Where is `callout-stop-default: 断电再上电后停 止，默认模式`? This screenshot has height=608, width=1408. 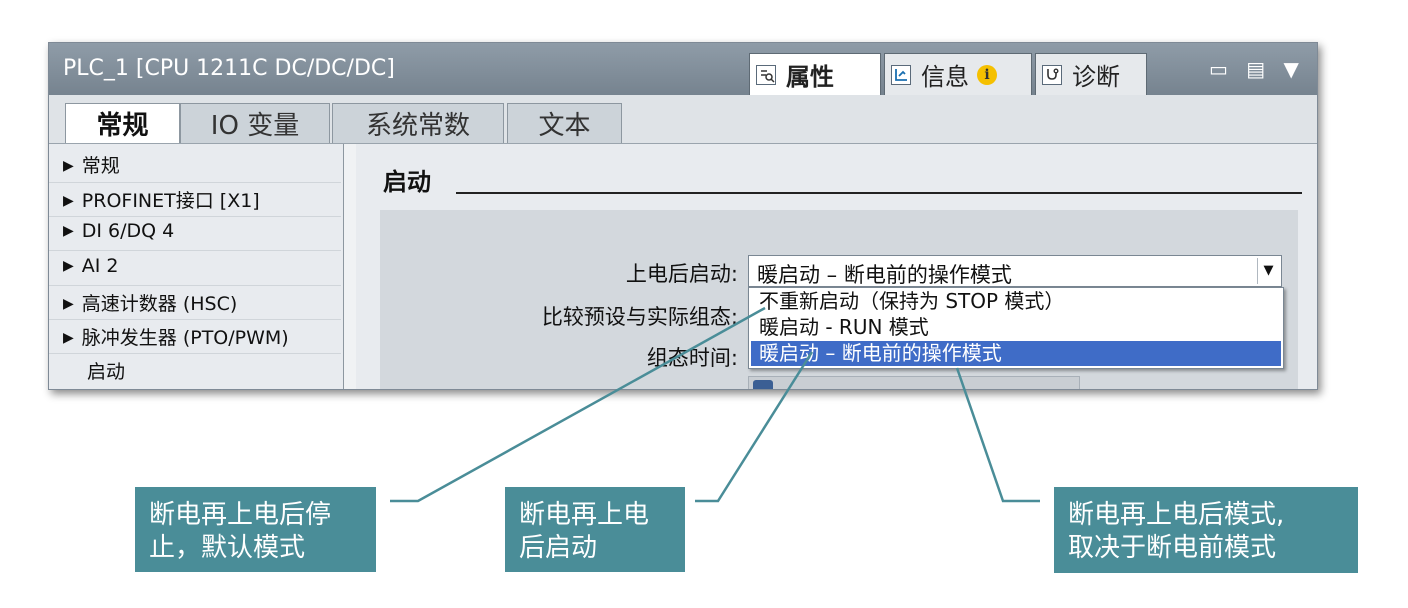 callout-stop-default: 断电再上电后停 止，默认模式 is located at coordinates (255, 529).